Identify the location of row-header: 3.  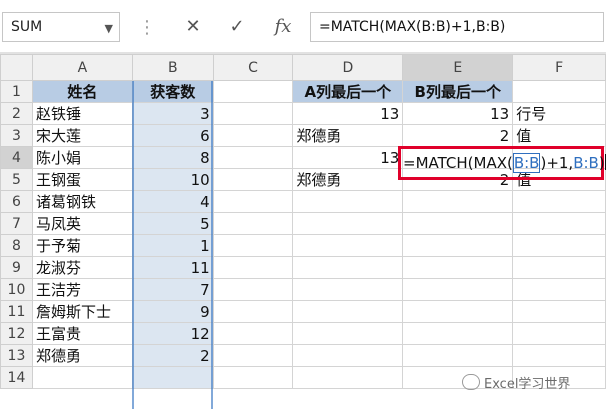
(16, 135).